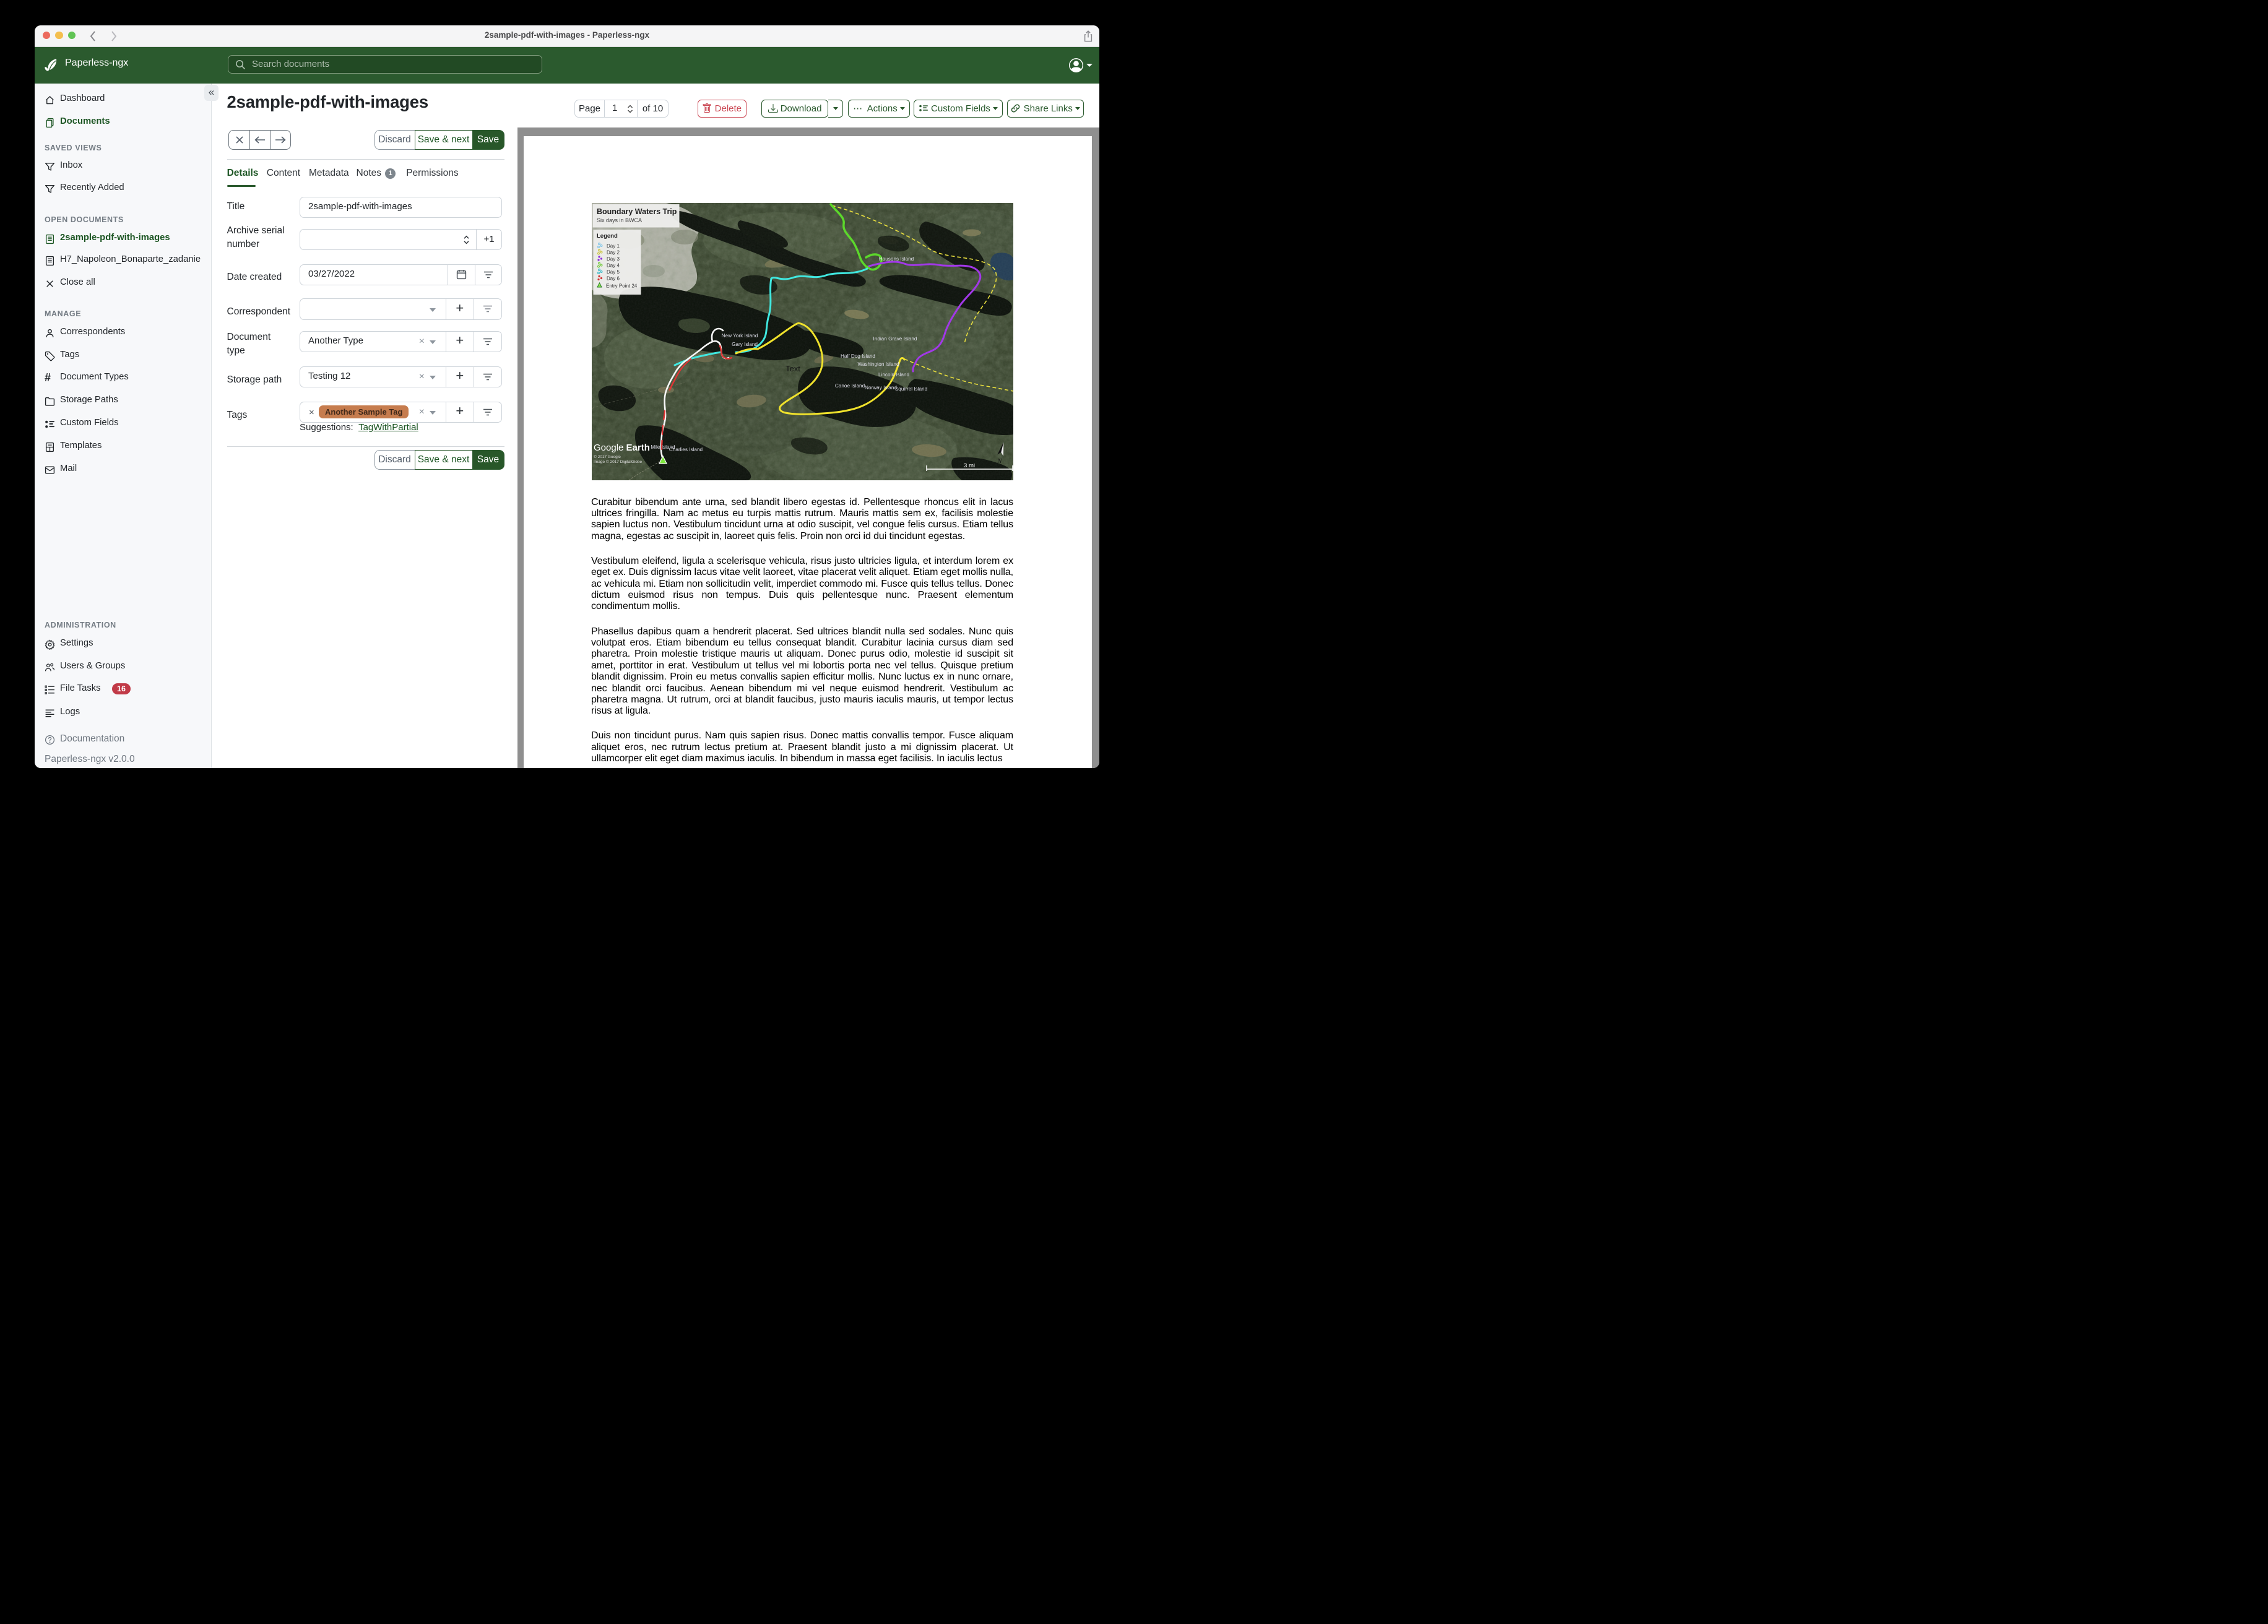 This screenshot has height=1624, width=2268. Describe the element at coordinates (607, 456) in the screenshot. I see `svg-text: © 2017 Google` at that location.